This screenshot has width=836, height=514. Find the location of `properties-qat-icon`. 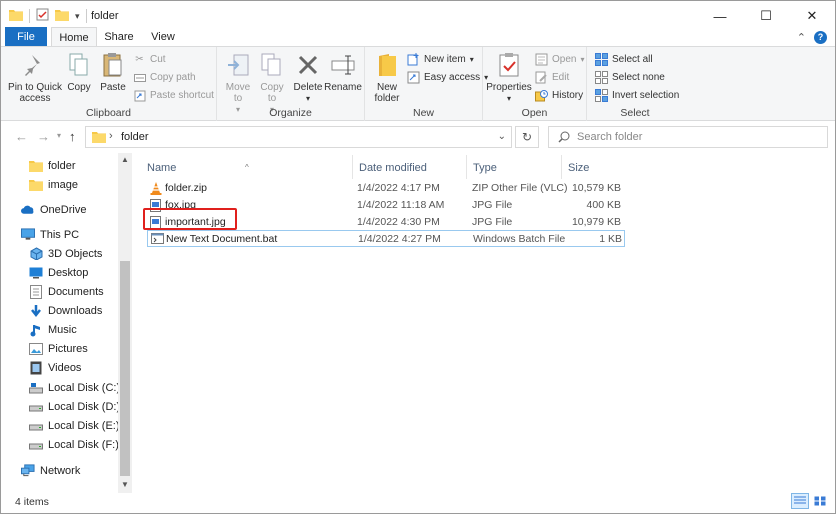

properties-qat-icon is located at coordinates (42, 16).